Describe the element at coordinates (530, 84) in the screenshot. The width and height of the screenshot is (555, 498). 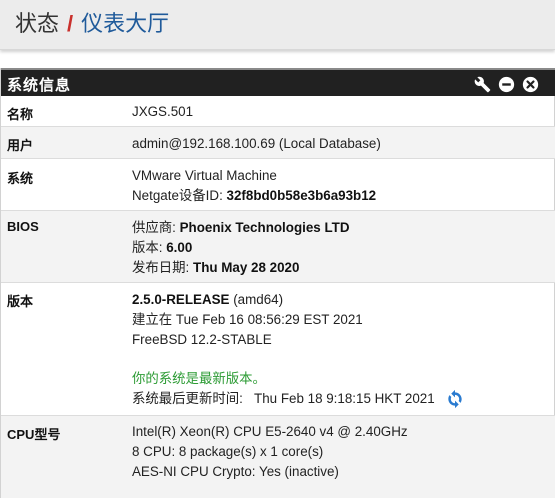
I see `close-circle-icon` at that location.